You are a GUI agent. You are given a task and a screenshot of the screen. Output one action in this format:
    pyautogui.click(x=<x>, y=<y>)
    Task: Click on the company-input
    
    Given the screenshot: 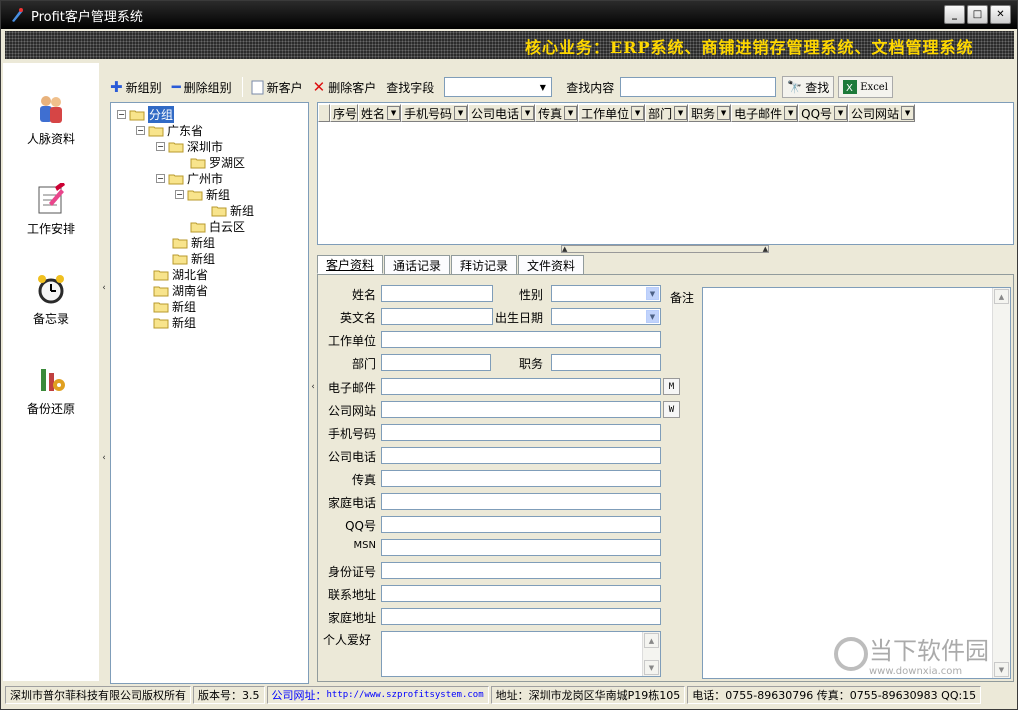 What is the action you would take?
    pyautogui.click(x=521, y=339)
    